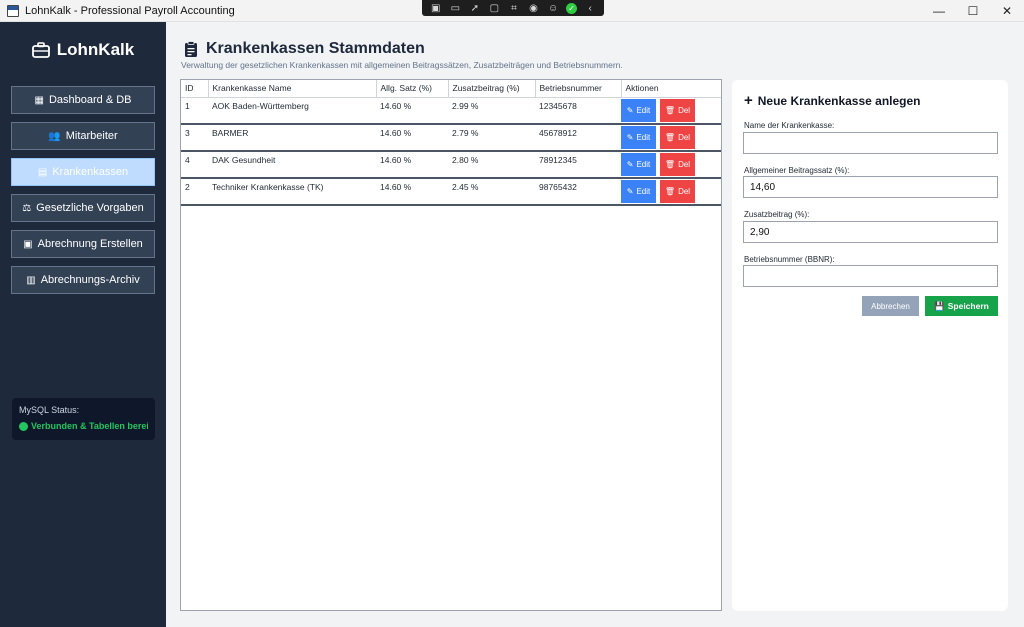 This screenshot has height=627, width=1024. Describe the element at coordinates (13, 10) in the screenshot. I see `app-icon` at that location.